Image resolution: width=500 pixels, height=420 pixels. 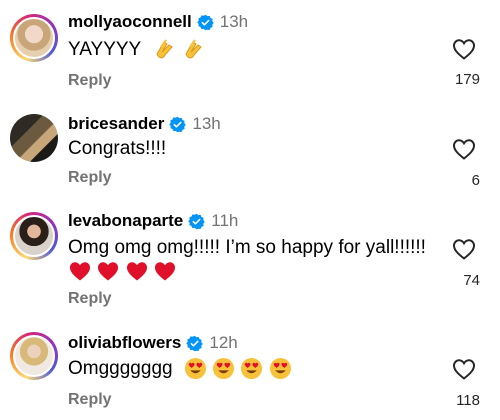 I want to click on timestamp: 11h, so click(x=225, y=220).